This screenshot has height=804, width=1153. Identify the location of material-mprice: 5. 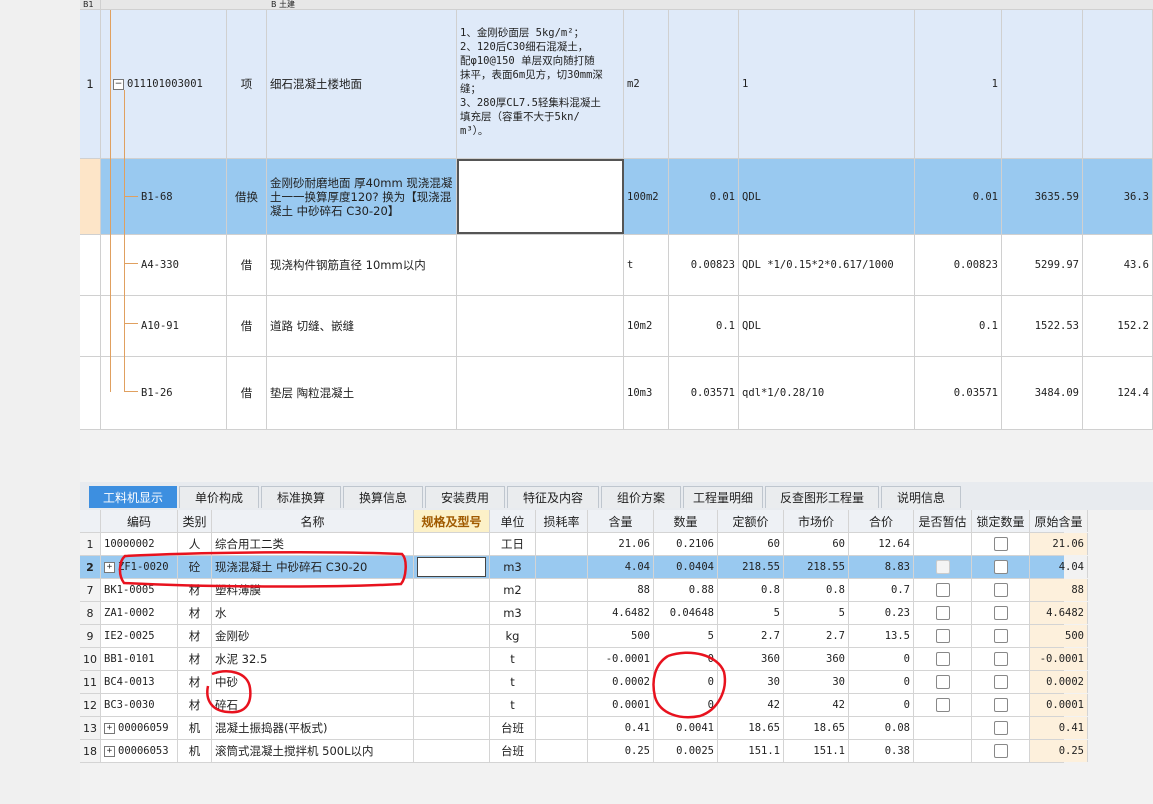
(816, 613).